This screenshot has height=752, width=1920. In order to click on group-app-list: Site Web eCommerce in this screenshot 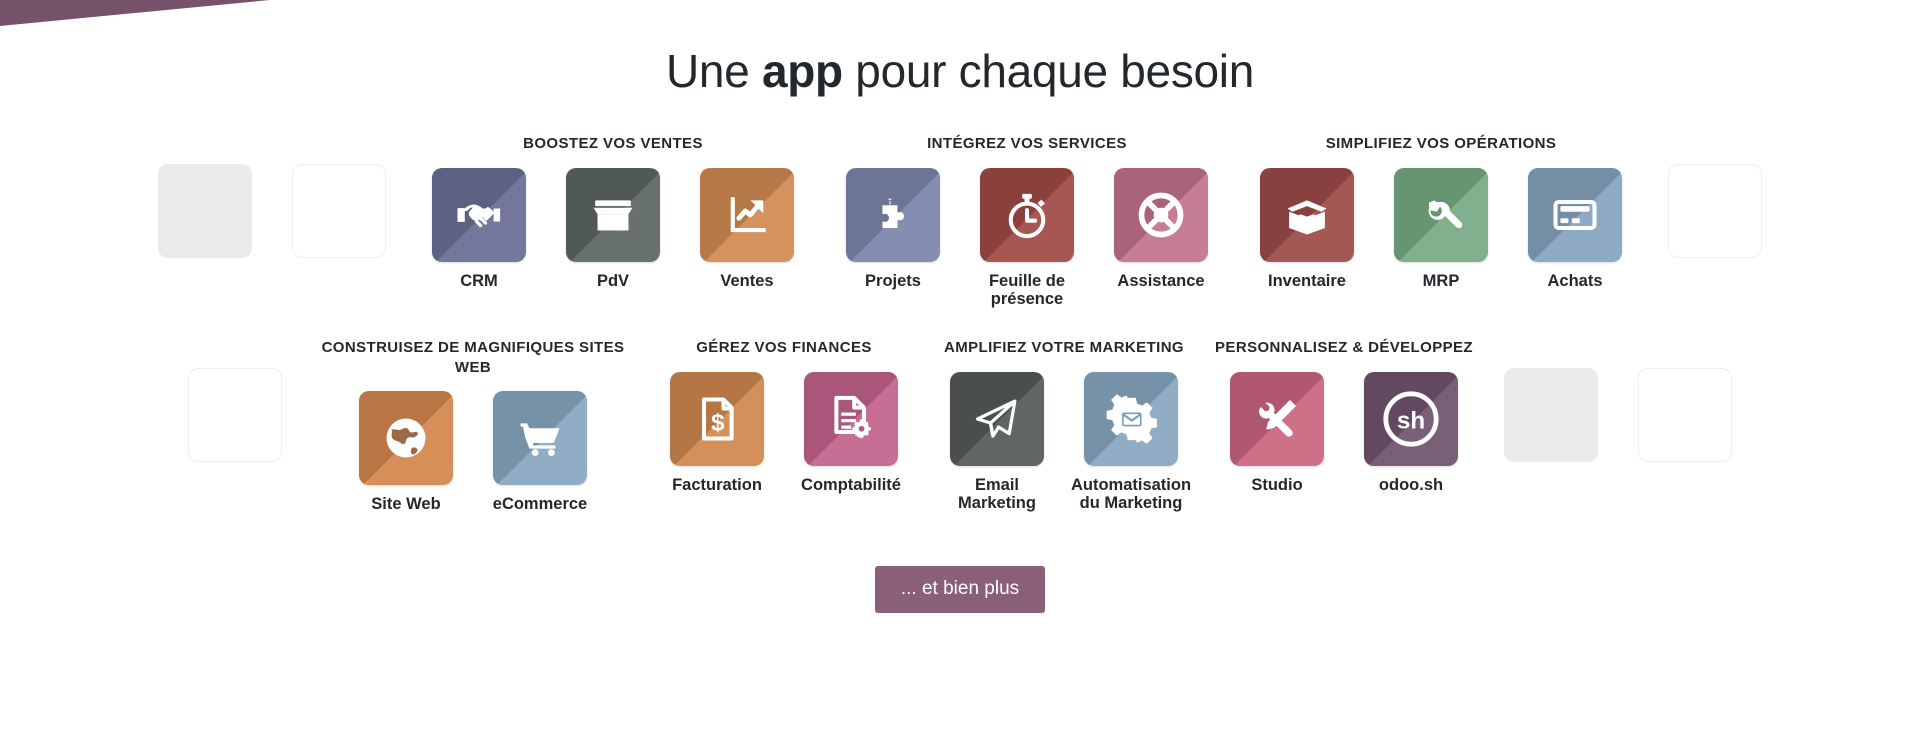, I will do `click(473, 452)`.